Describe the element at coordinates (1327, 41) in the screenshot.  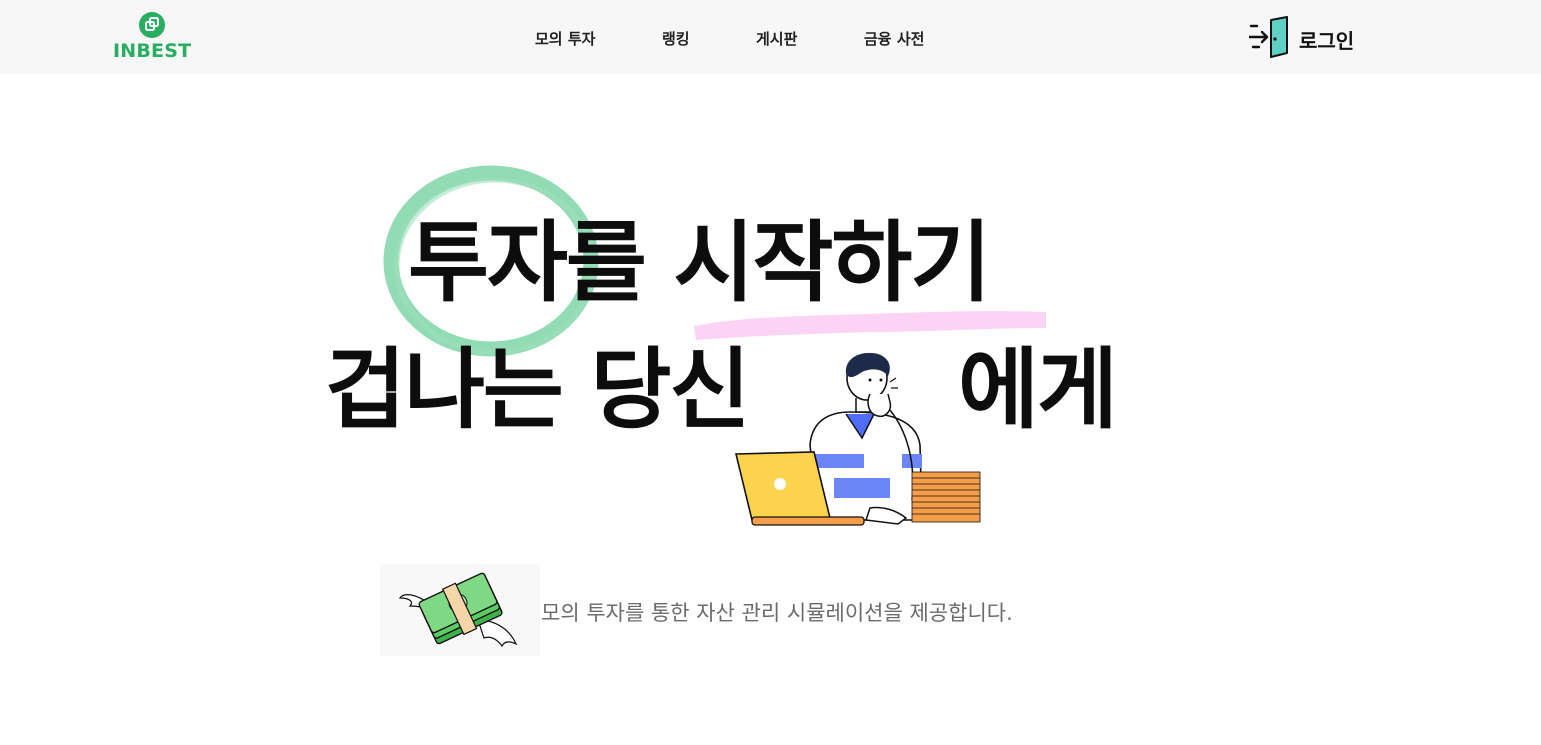
I see `login-label: 로그인` at that location.